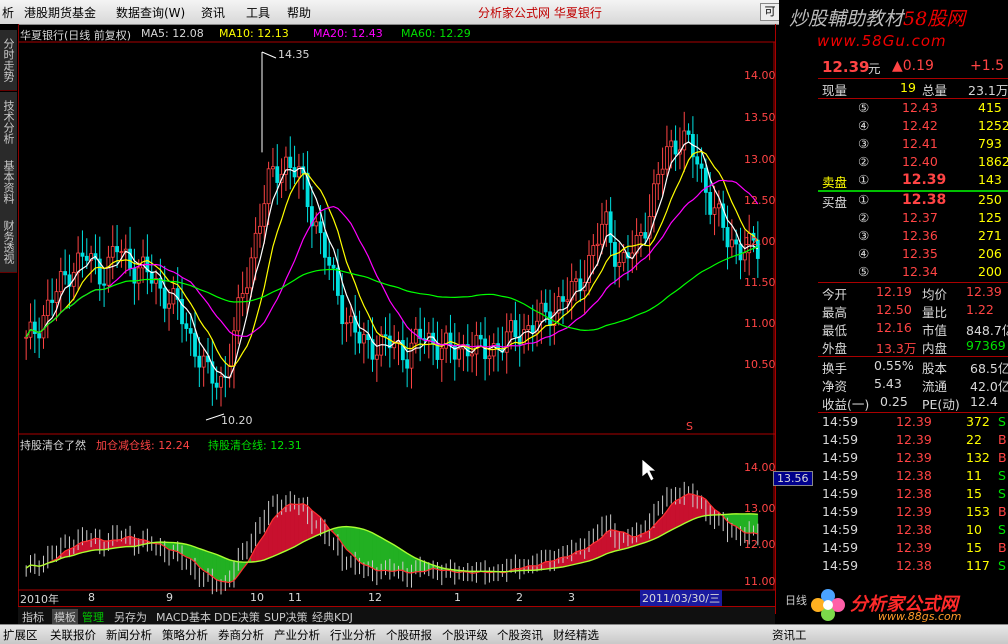 Image resolution: width=1008 pixels, height=644 pixels. I want to click on total-value: 23.1万, so click(988, 90).